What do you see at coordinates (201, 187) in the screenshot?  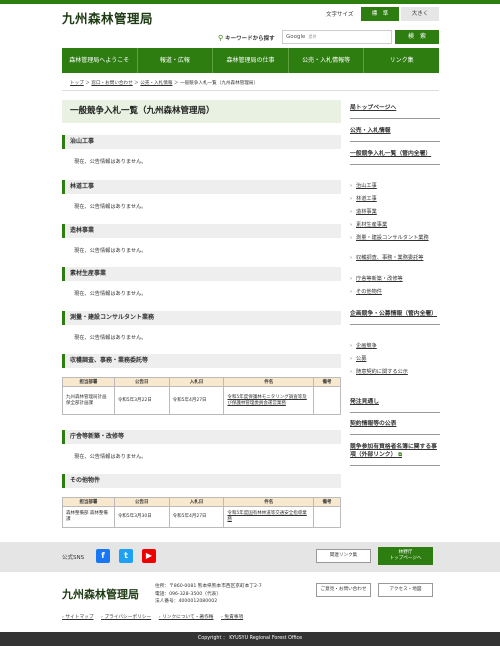 I see `section-heading: 林道工事` at bounding box center [201, 187].